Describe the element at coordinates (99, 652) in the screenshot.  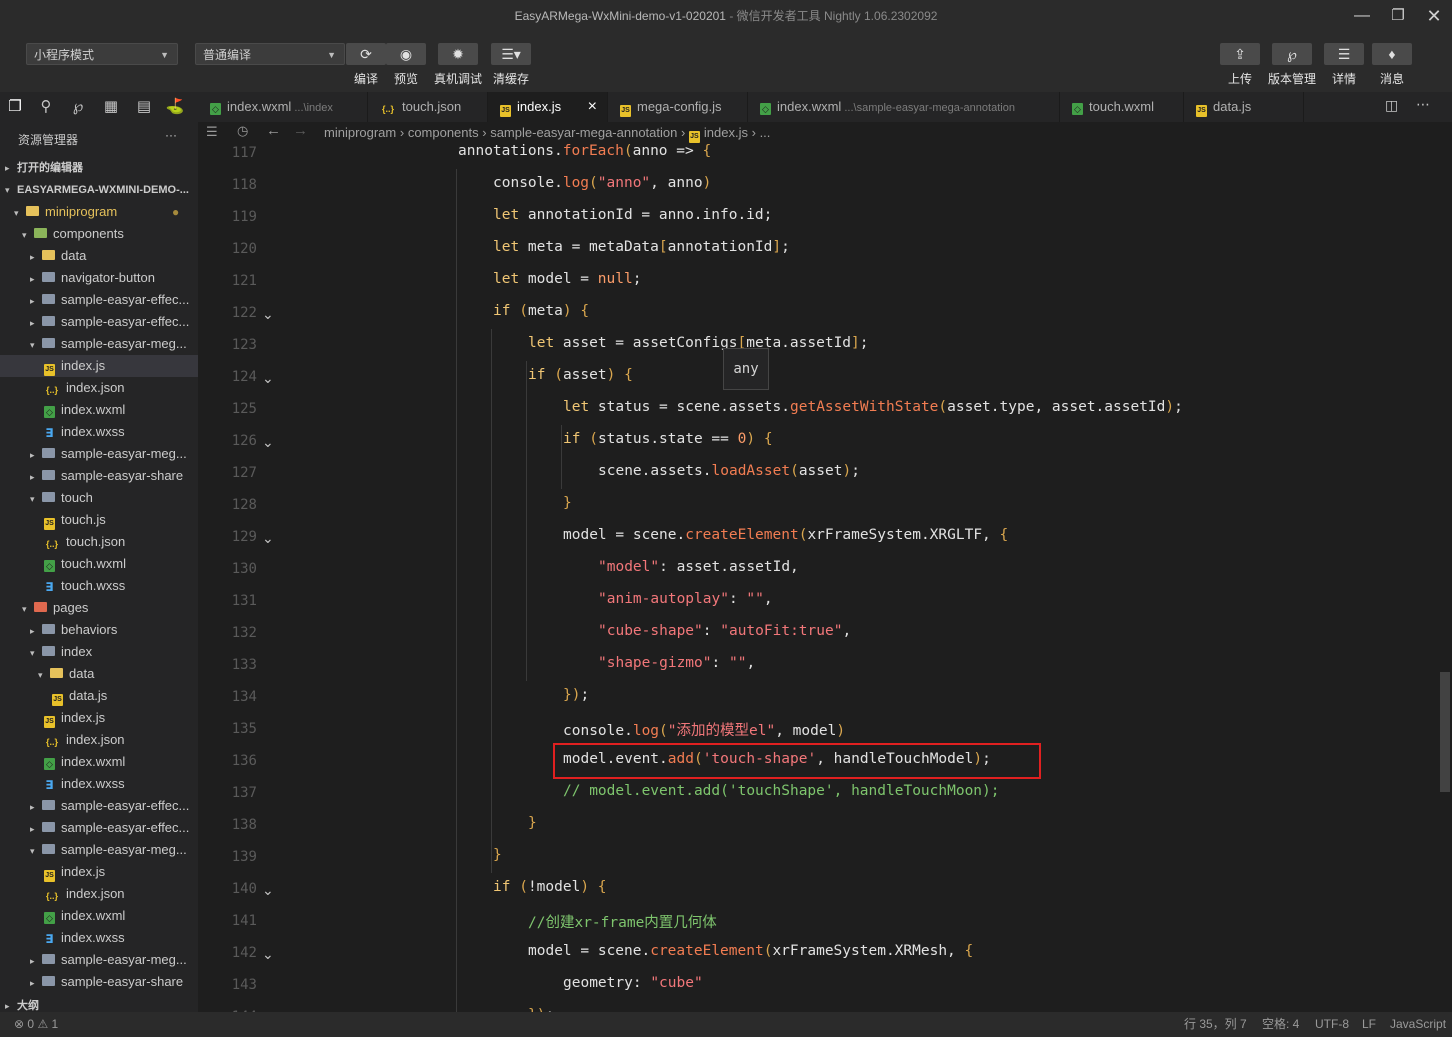
I see `tree-item: ▾ index` at that location.